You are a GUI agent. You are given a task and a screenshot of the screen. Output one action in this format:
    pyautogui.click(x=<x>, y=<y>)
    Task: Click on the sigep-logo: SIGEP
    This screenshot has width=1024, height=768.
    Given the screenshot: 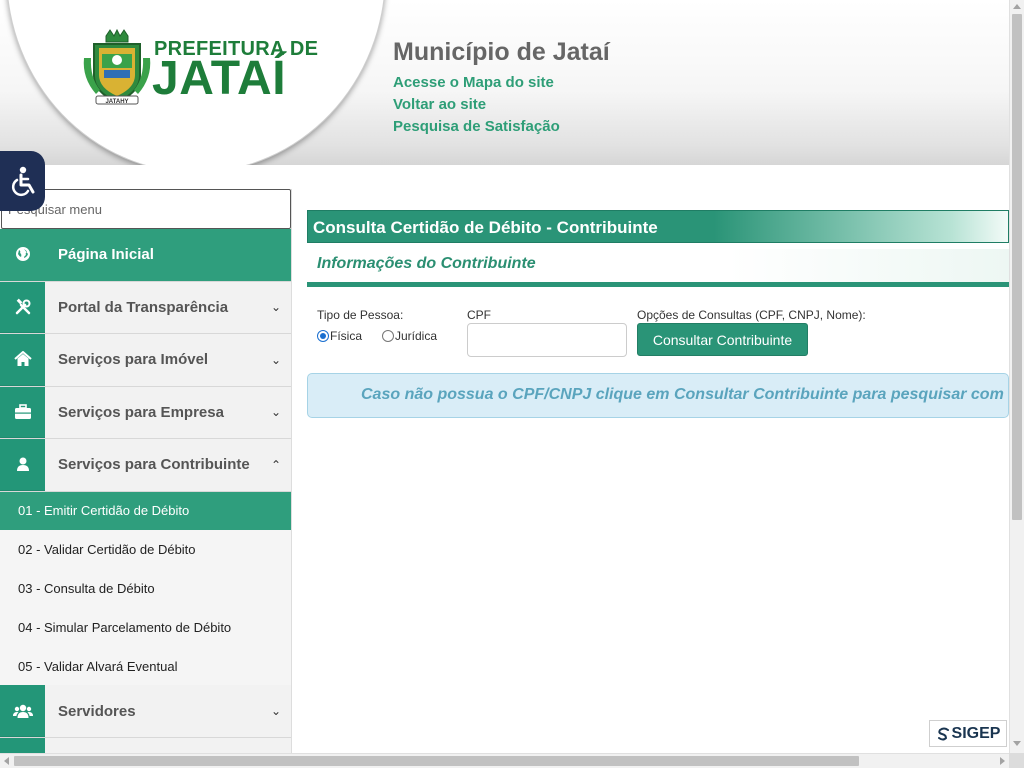 What is the action you would take?
    pyautogui.click(x=968, y=733)
    